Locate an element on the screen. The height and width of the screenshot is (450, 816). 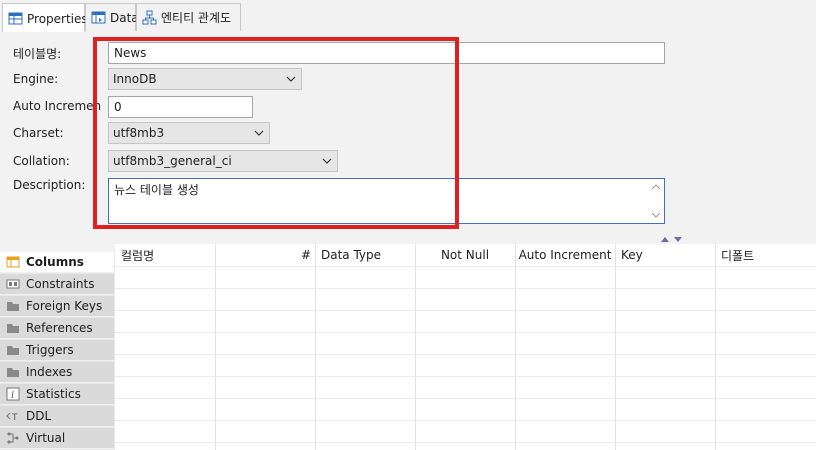
column-header-key: Key is located at coordinates (668, 255).